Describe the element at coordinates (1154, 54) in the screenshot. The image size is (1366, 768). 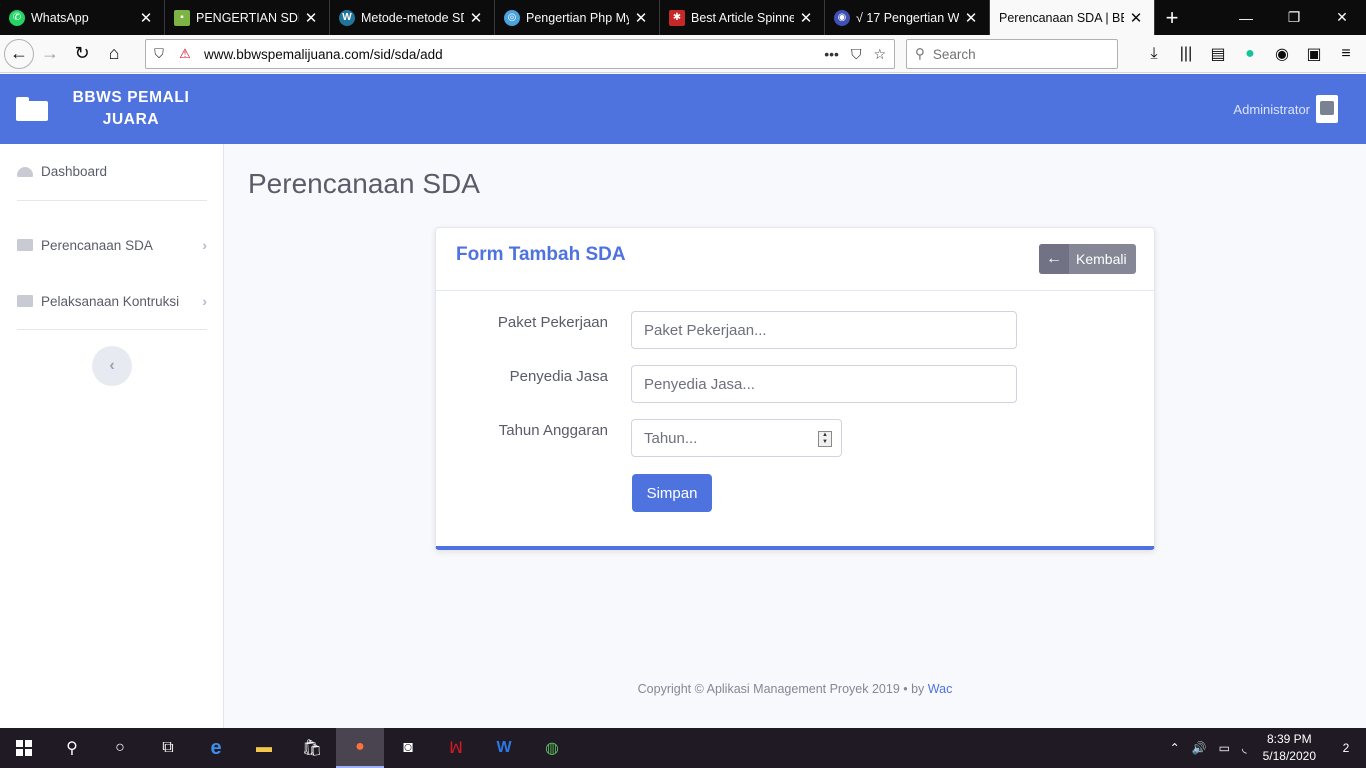
I see `download-icon: ⤓` at that location.